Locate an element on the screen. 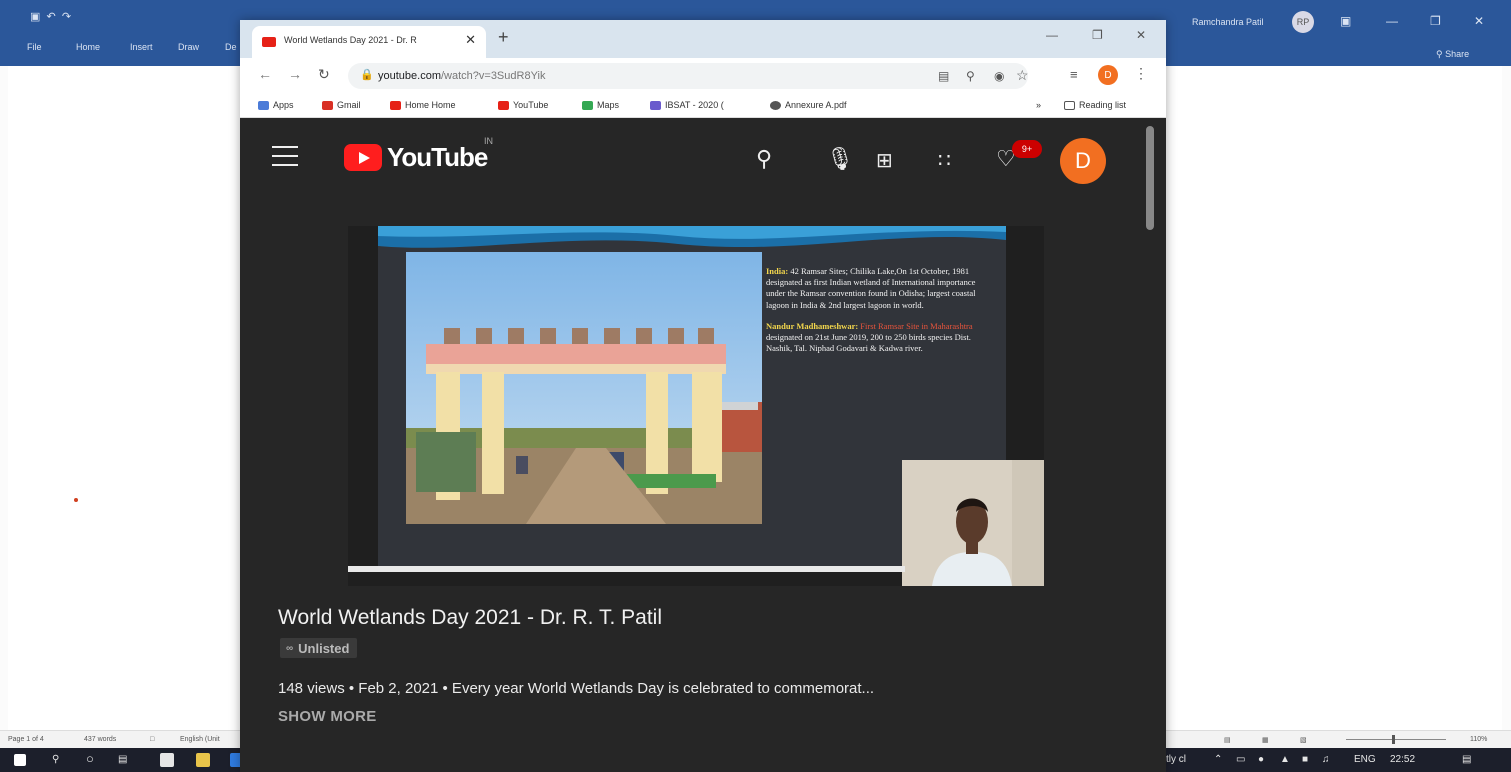 The width and height of the screenshot is (1511, 772). tray-chevron-icon: ⌃ is located at coordinates (1218, 759).